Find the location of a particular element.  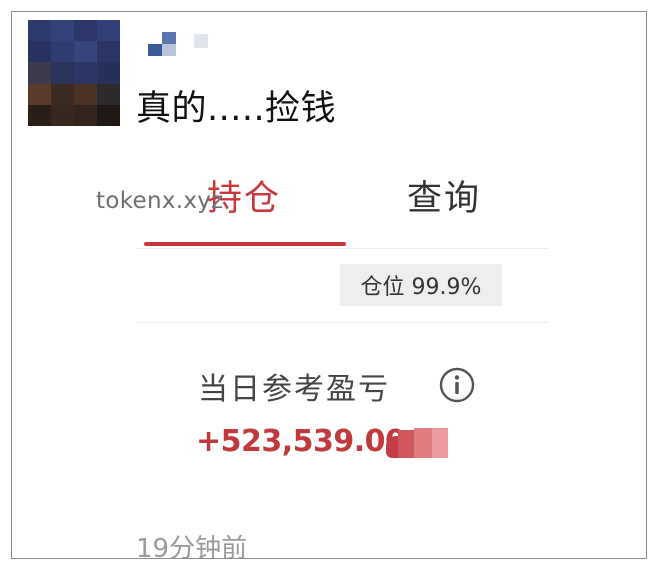

avatar is located at coordinates (74, 73).